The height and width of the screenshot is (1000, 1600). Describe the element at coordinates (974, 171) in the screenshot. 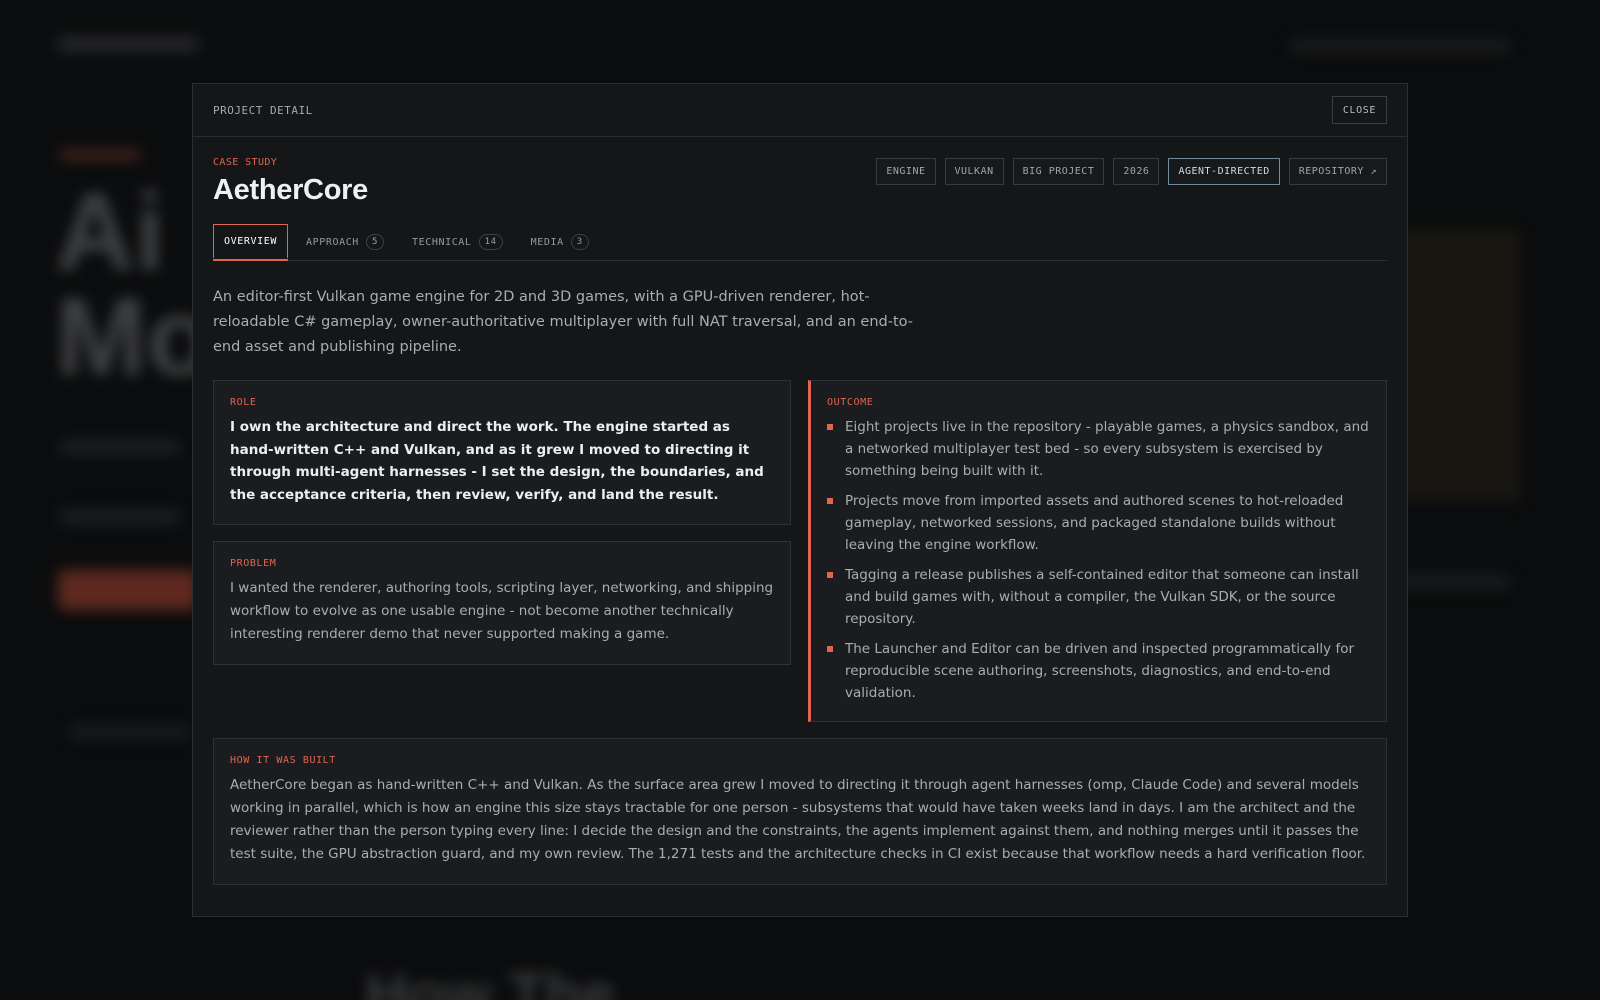

I see `tag-vulkan: VULKAN` at that location.